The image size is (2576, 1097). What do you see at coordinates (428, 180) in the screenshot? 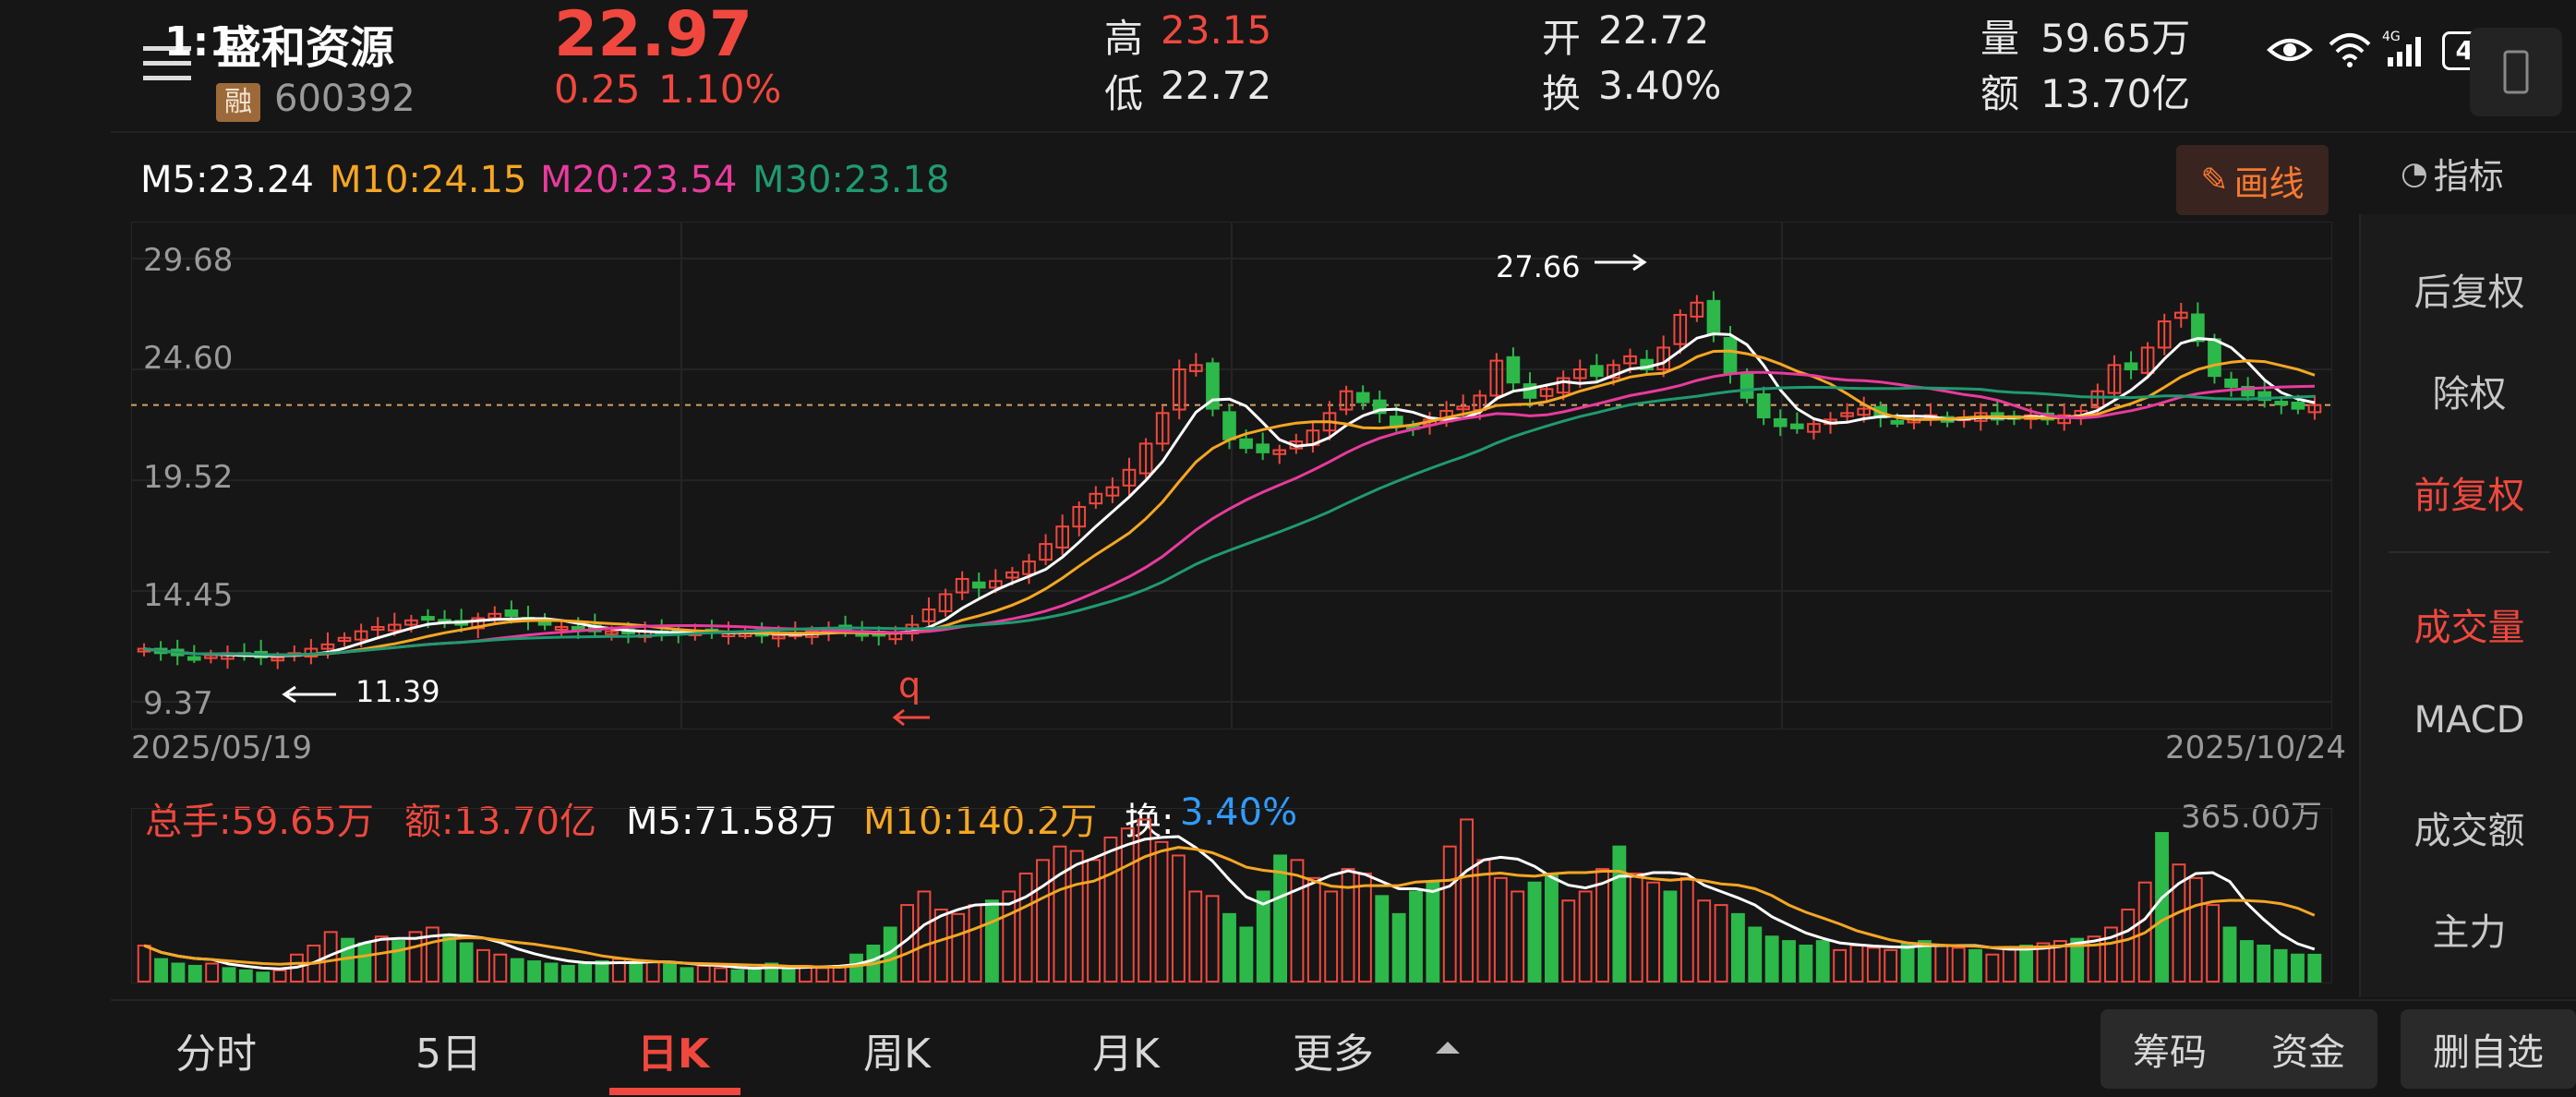
I see `ma10-legend: M10:24.15` at bounding box center [428, 180].